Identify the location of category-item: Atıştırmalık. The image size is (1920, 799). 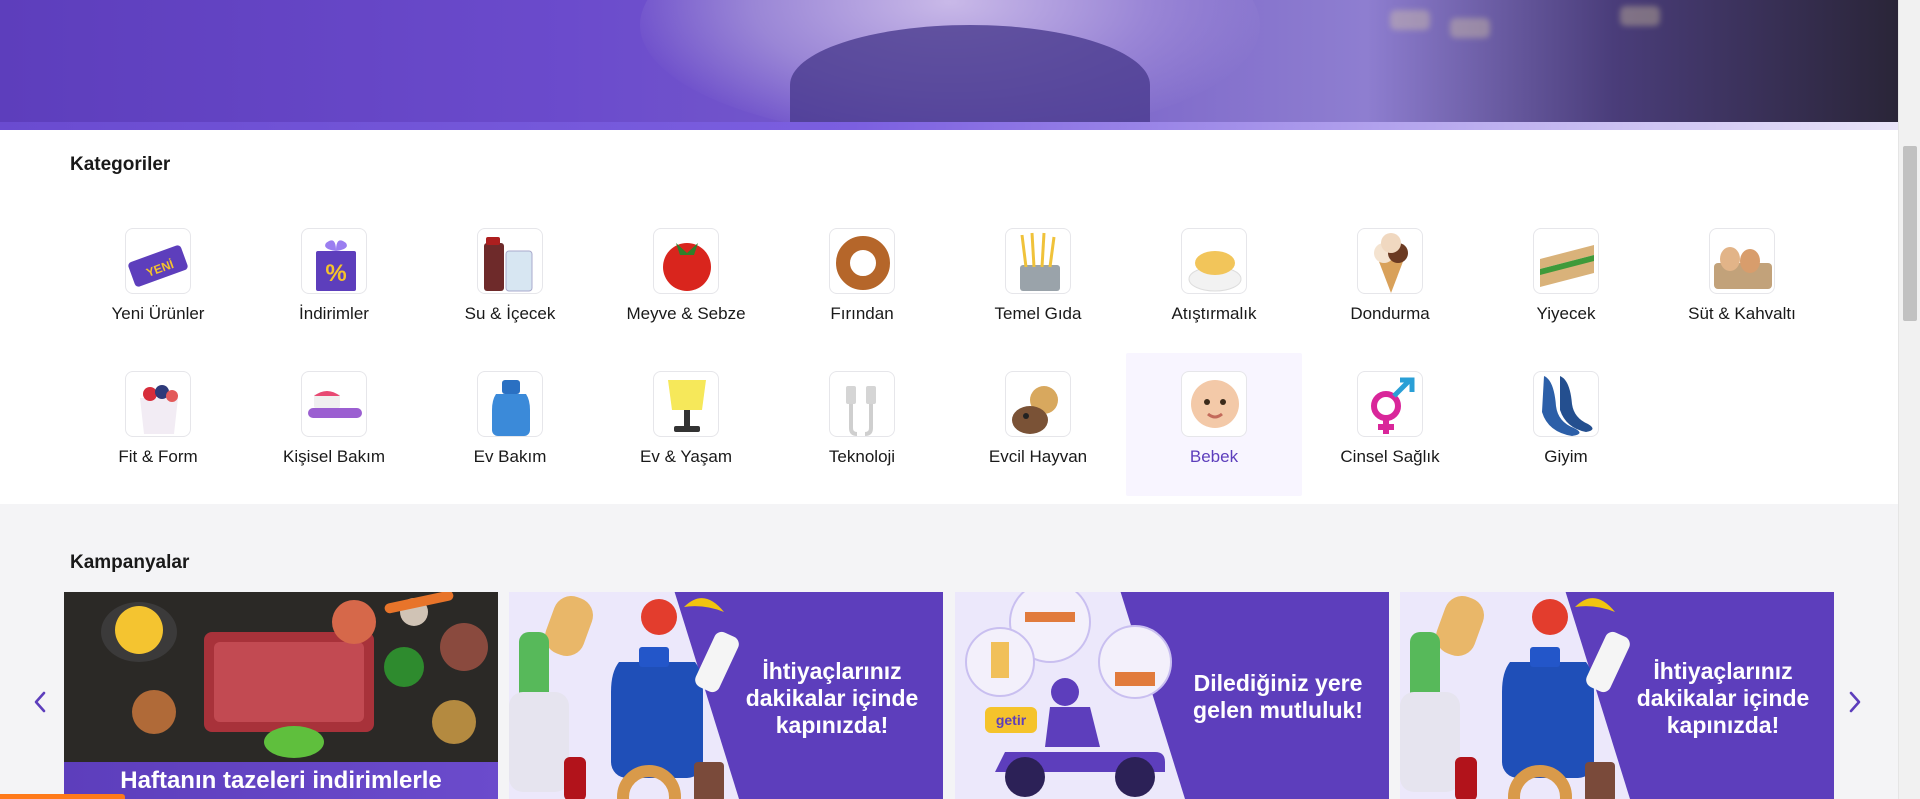
(1214, 281).